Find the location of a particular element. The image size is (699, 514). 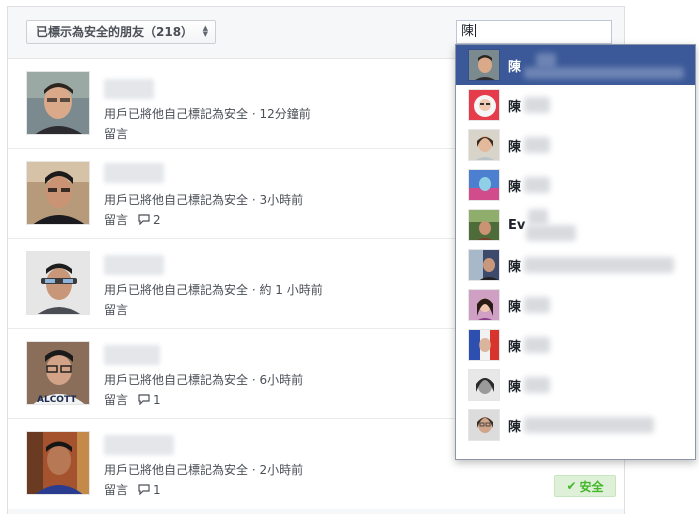

safe-badge-label: 安全 is located at coordinates (591, 486).